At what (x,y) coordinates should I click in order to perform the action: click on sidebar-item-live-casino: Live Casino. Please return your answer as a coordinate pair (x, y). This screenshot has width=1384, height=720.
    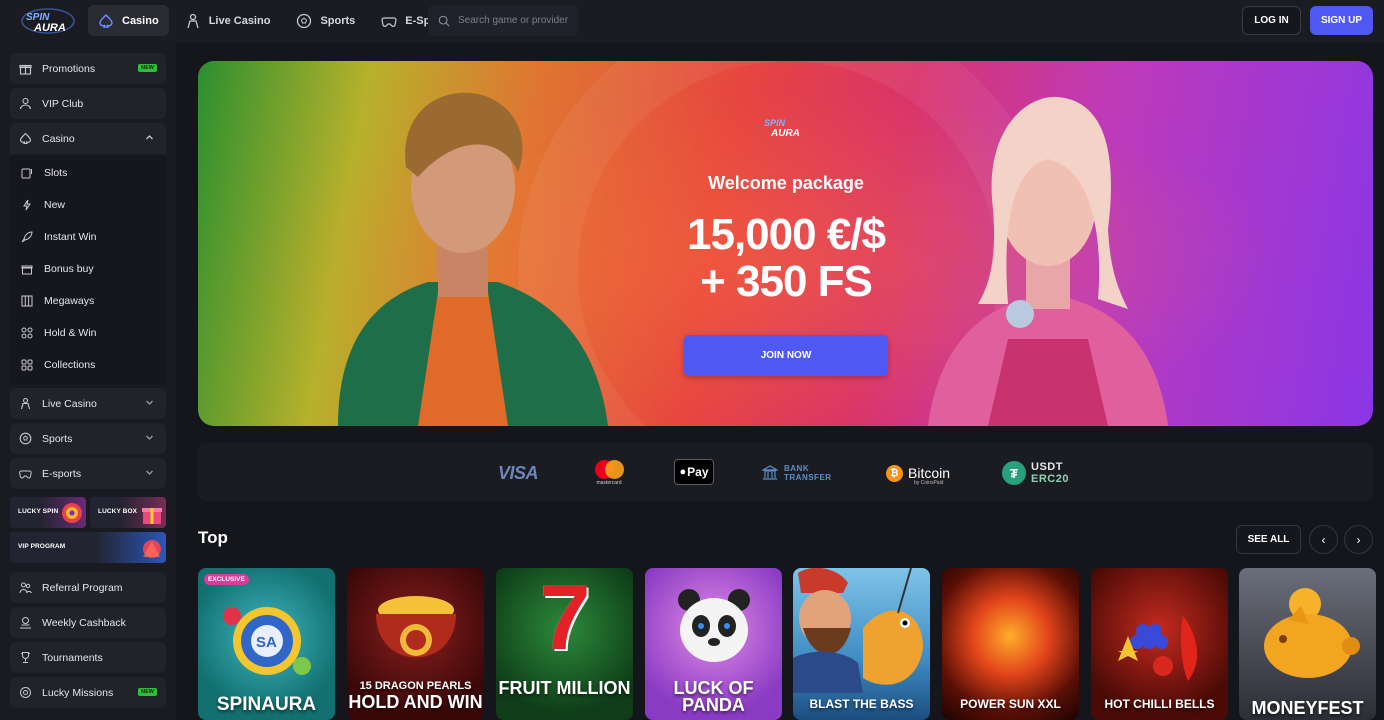
    Looking at the image, I should click on (88, 403).